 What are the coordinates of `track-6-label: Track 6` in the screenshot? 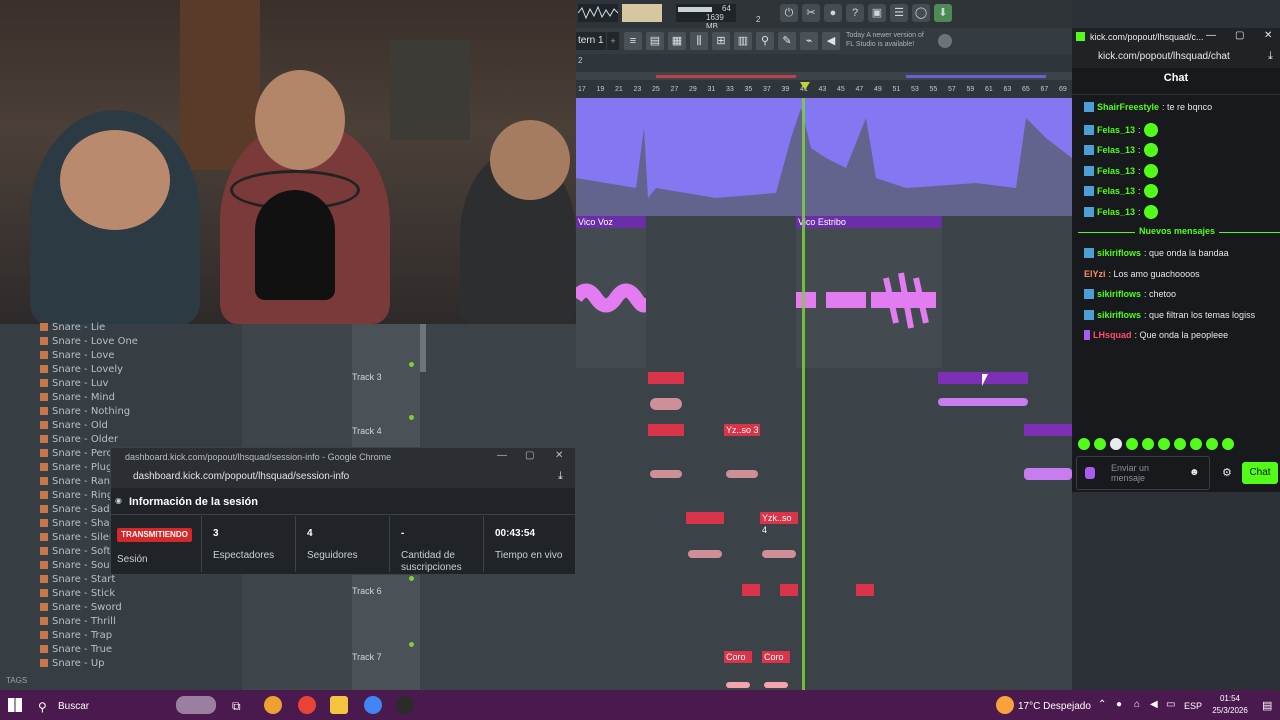 It's located at (367, 591).